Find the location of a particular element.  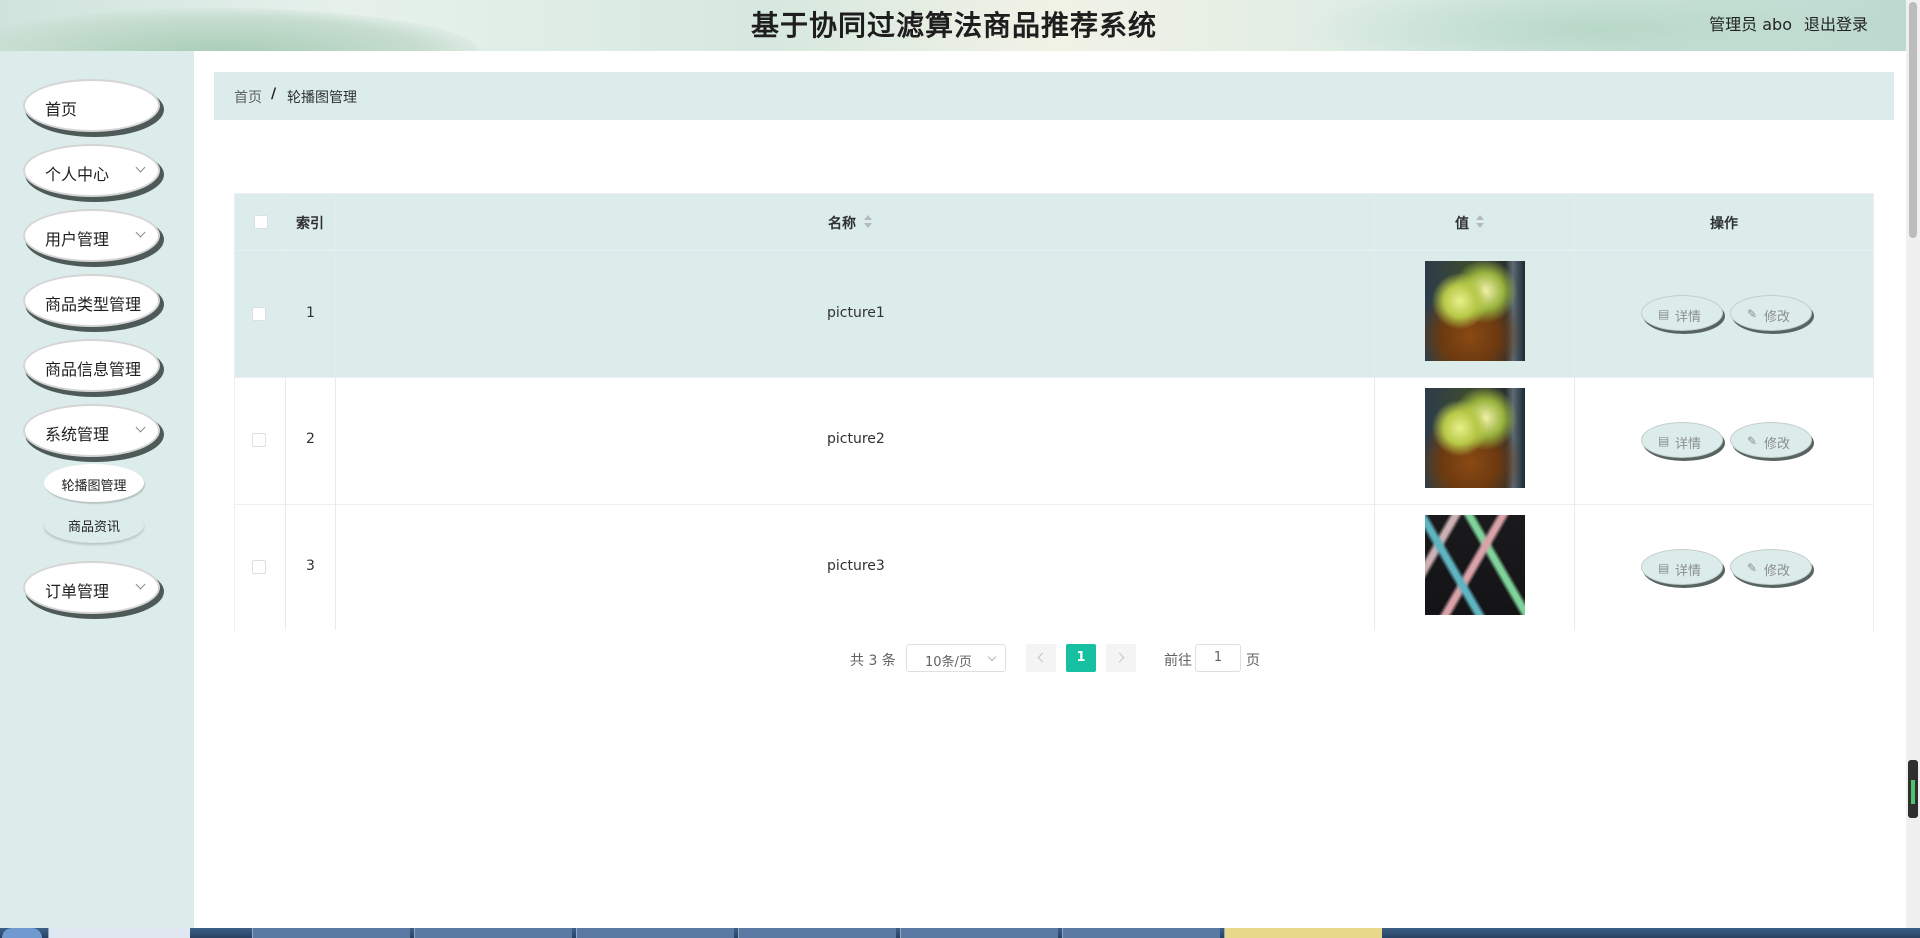

sidebar-subitem-label: 轮播图管理 is located at coordinates (94, 486).